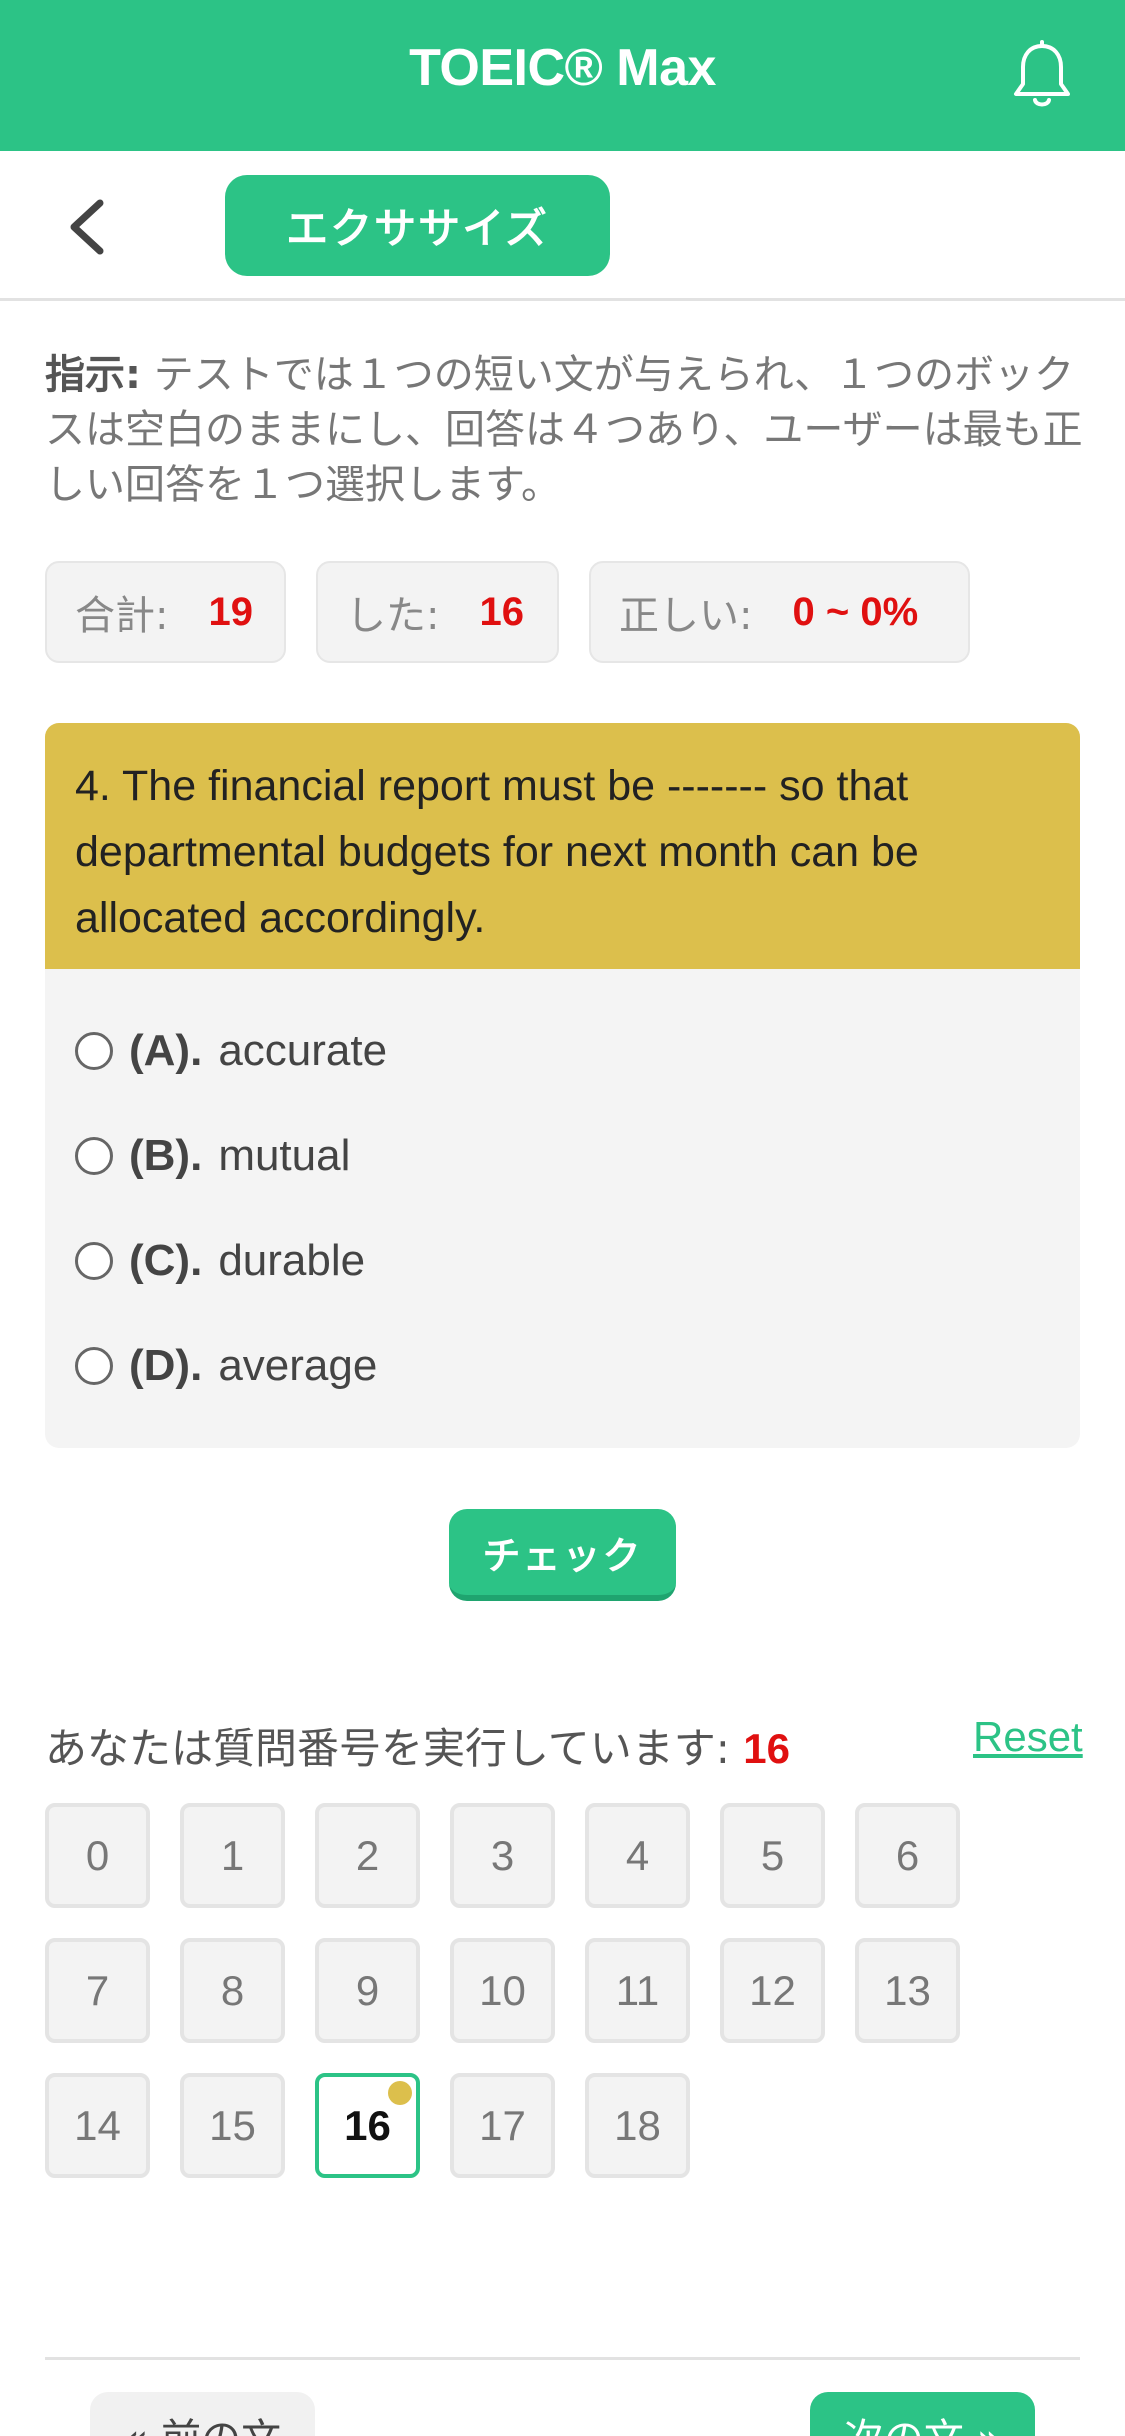 This screenshot has height=2436, width=1125. Describe the element at coordinates (367, 1990) in the screenshot. I see `question-number-button: 9` at that location.